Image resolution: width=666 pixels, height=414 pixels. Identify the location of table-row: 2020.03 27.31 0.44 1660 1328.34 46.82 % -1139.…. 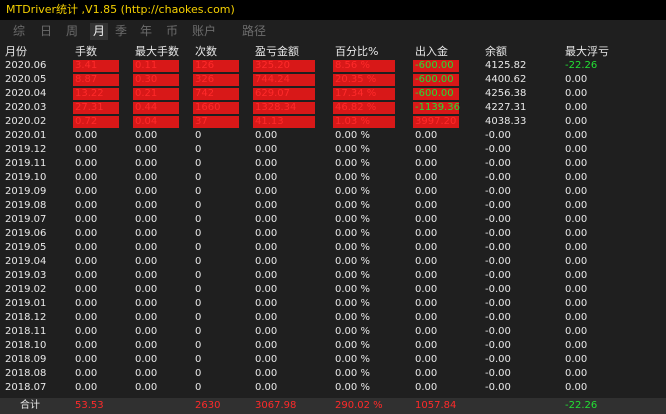
(333, 108).